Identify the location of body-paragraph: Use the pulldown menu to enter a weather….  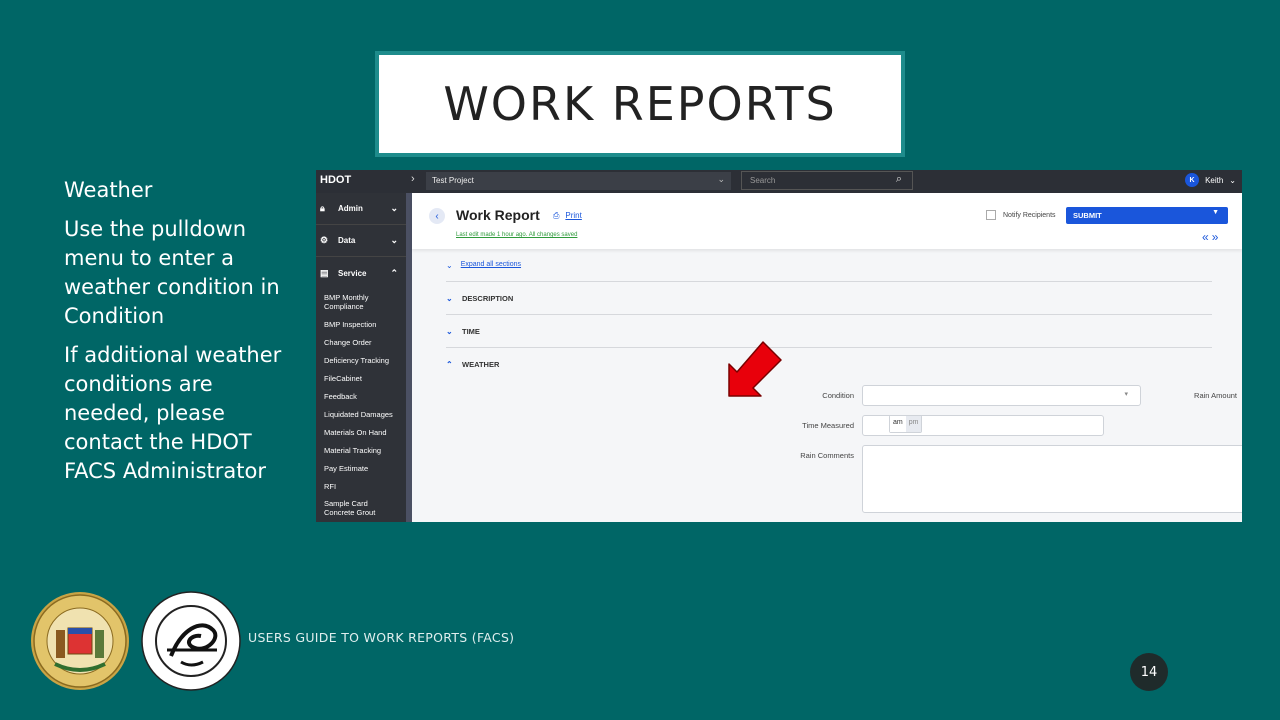
(172, 272).